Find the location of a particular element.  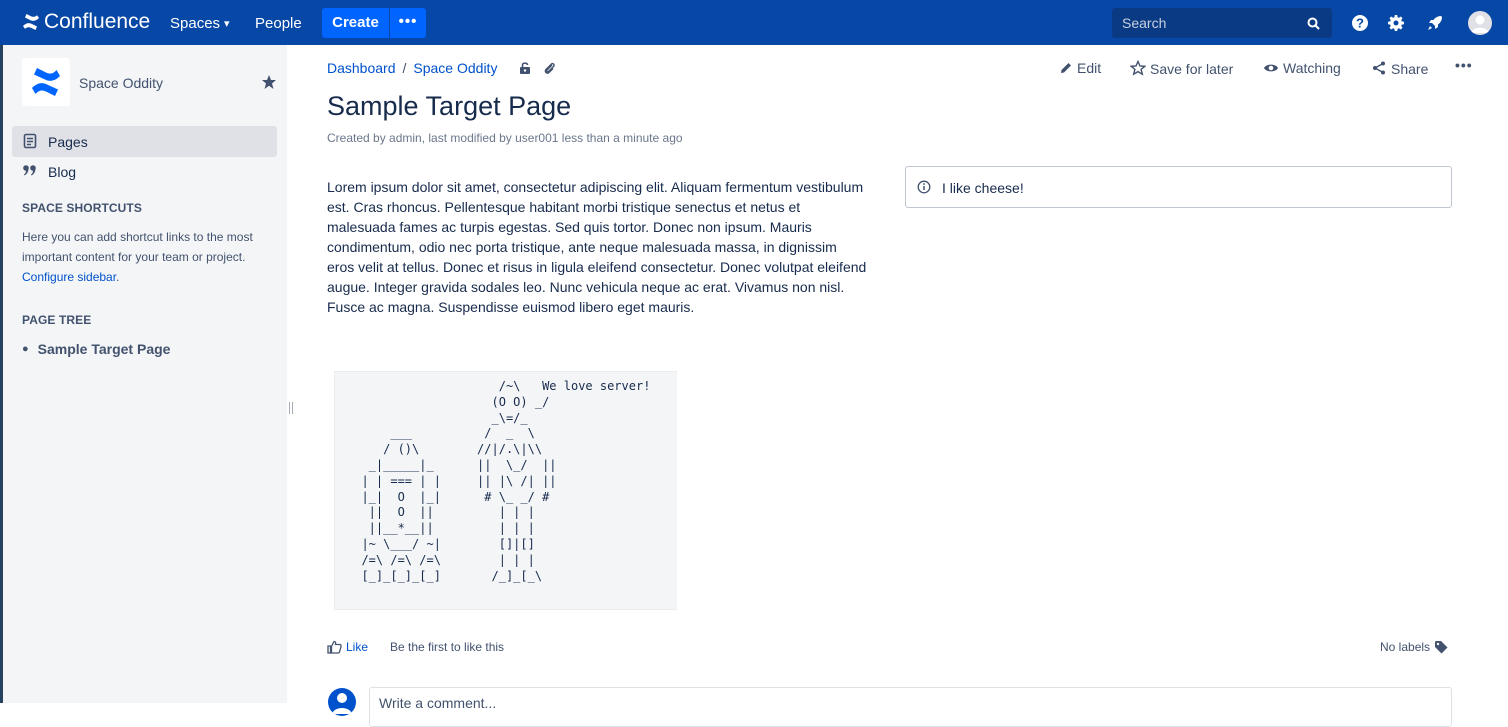

info-icon is located at coordinates (924, 187).